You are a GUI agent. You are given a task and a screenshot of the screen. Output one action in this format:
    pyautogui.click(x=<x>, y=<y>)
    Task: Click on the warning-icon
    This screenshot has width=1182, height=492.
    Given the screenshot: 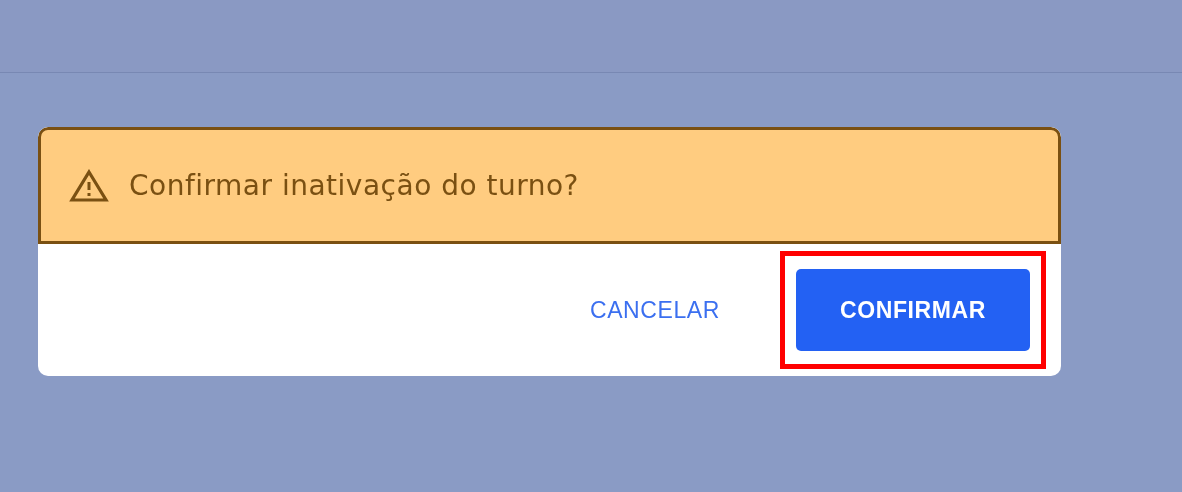 What is the action you would take?
    pyautogui.click(x=89, y=185)
    